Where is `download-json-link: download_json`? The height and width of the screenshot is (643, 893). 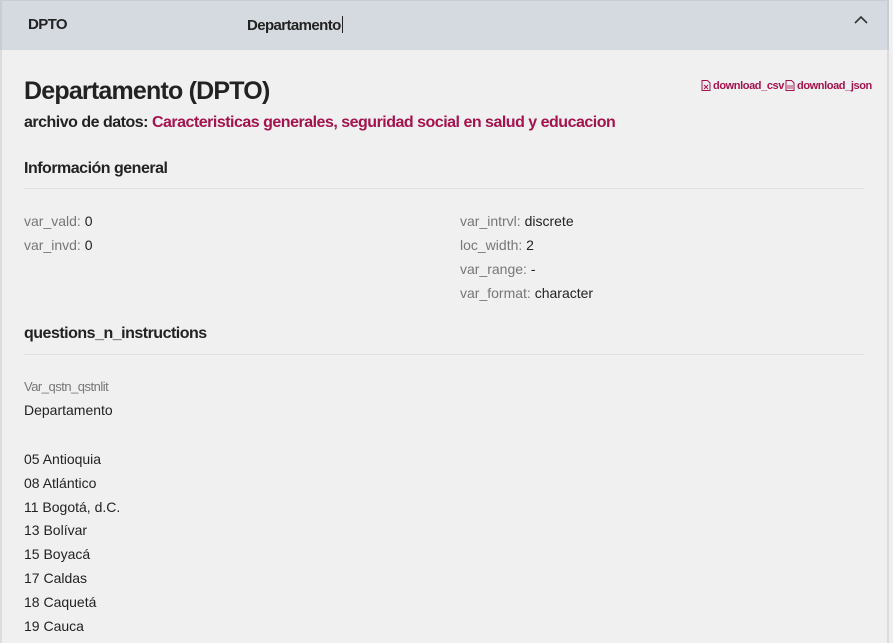
download-json-link: download_json is located at coordinates (828, 86).